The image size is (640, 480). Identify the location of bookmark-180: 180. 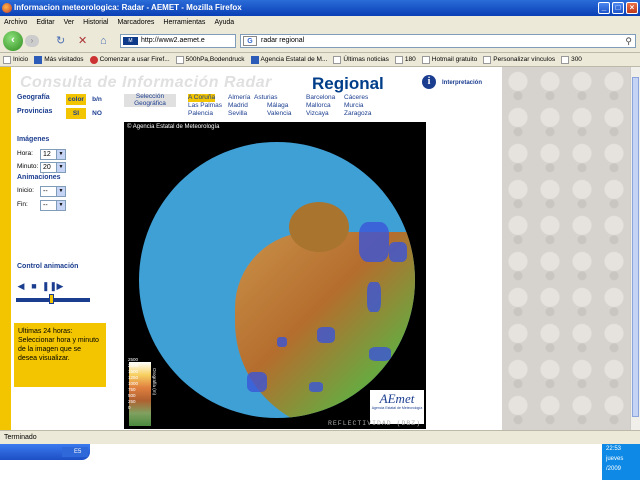
(405, 59).